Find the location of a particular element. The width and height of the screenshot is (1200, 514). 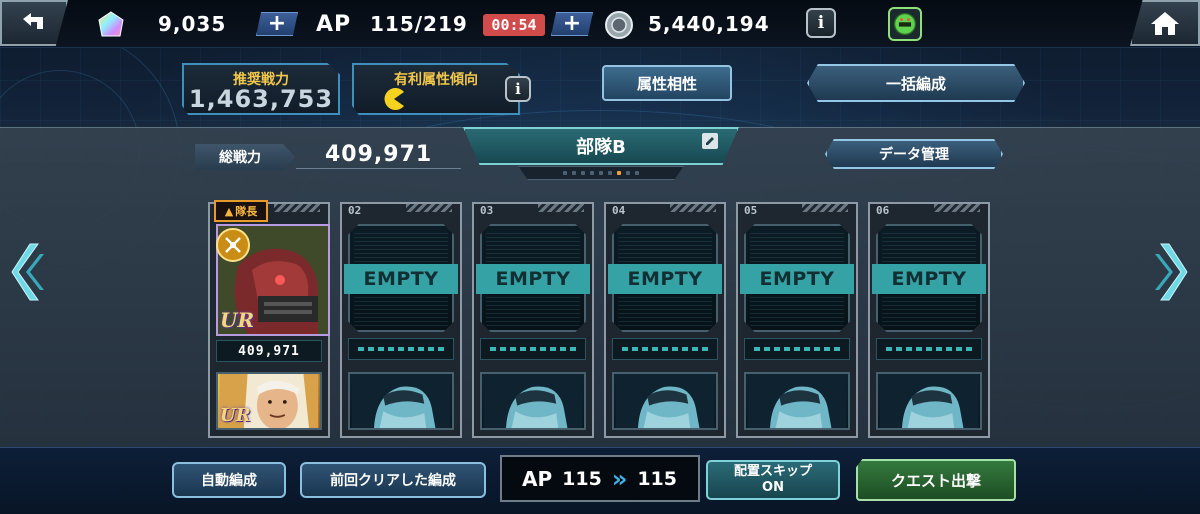

unit-power-bar: 409,971 is located at coordinates (269, 351).